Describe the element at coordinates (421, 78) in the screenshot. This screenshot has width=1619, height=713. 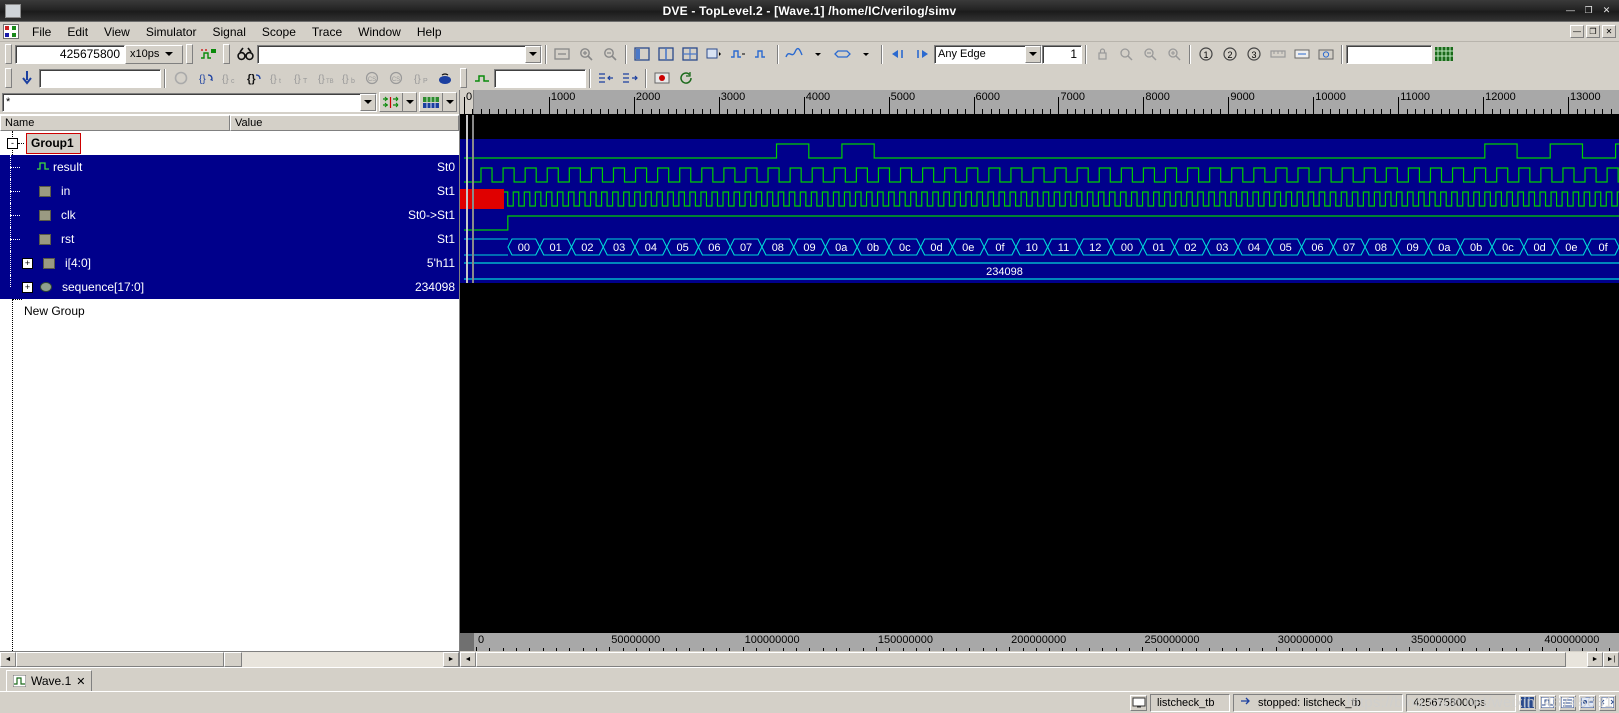
I see `step-p-icon: {} P` at that location.